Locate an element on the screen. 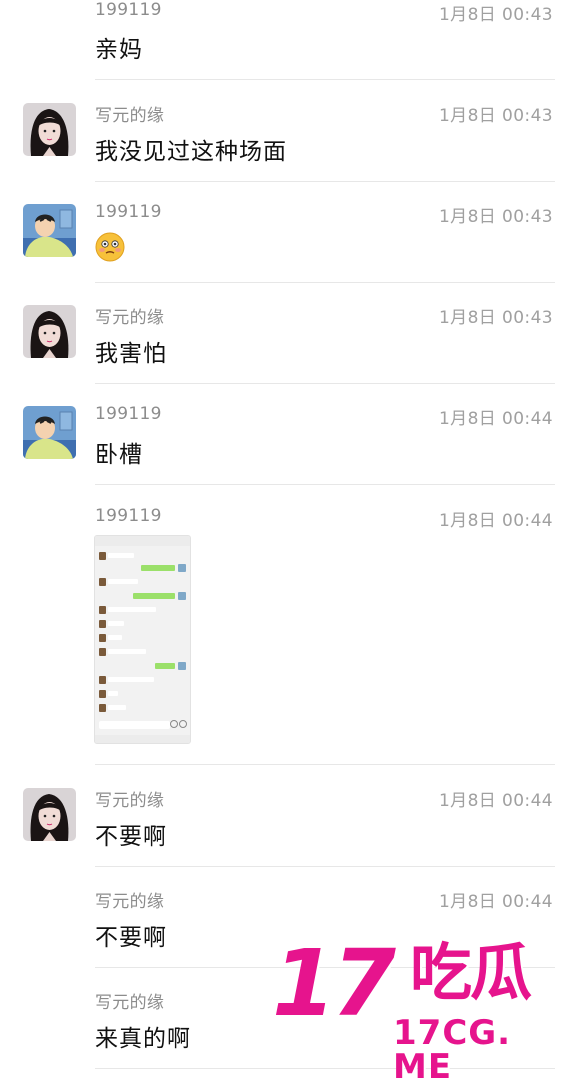 Image resolution: width=577 pixels, height=1087 pixels. watermark-number: 17 is located at coordinates (334, 983).